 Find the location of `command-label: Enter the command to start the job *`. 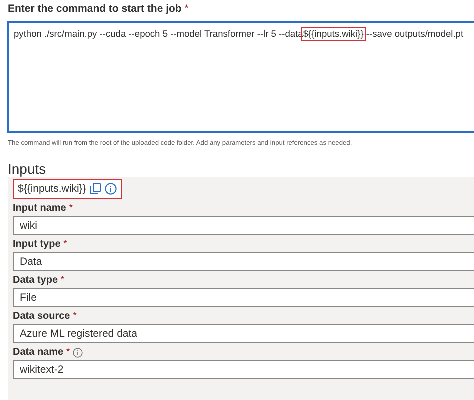

command-label: Enter the command to start the job * is located at coordinates (99, 10).